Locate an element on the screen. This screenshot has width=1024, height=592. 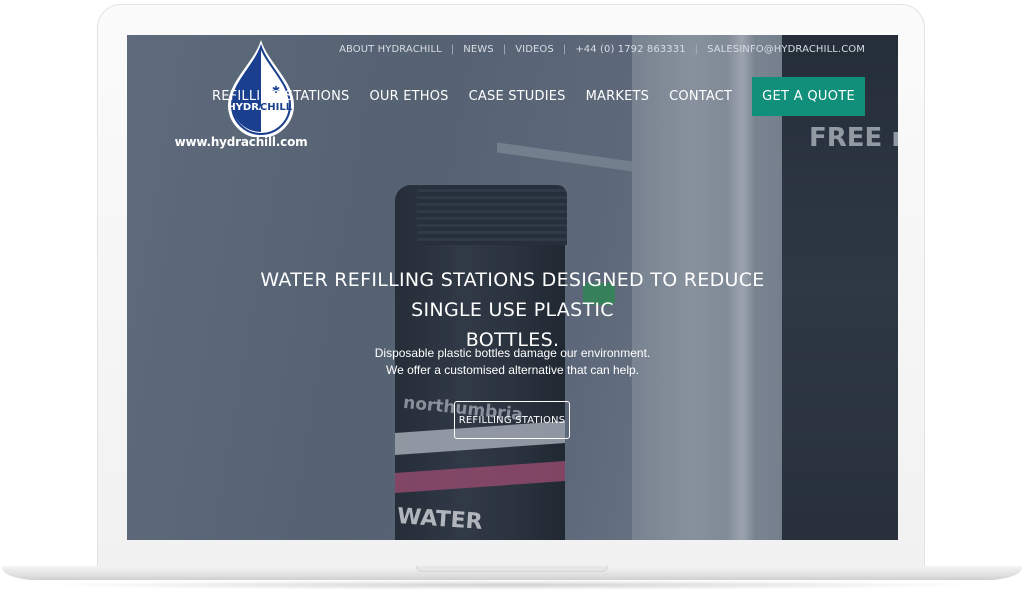
topbar-link-email: SALESINFO@HYDRACHILL.COM is located at coordinates (786, 49).